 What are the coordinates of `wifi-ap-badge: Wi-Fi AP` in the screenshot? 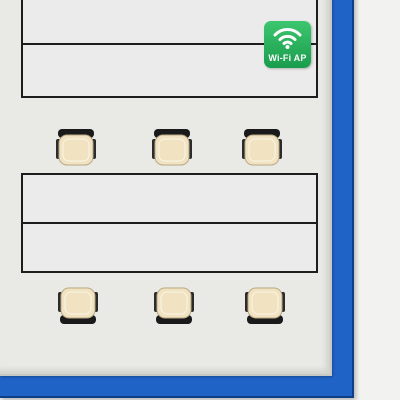 It's located at (287, 44).